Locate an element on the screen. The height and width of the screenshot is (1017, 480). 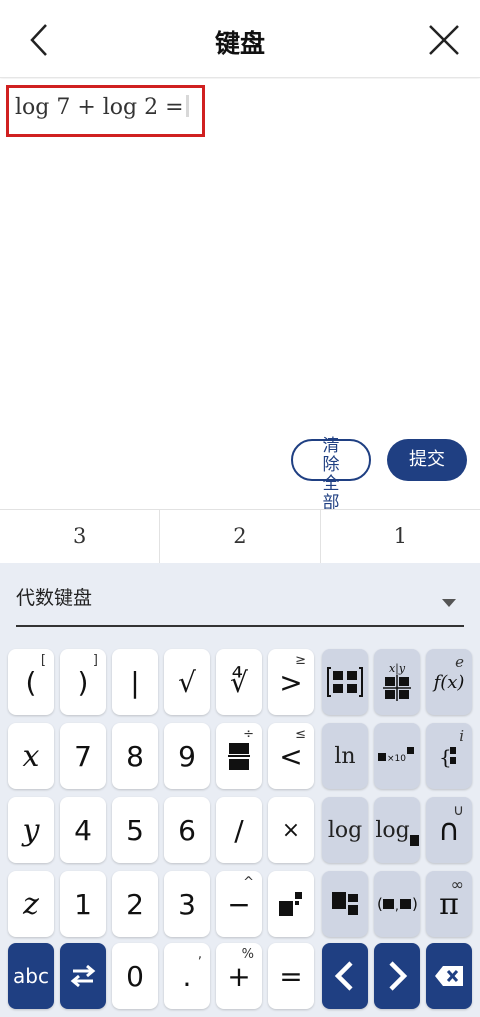
text-caret is located at coordinates (187, 106).